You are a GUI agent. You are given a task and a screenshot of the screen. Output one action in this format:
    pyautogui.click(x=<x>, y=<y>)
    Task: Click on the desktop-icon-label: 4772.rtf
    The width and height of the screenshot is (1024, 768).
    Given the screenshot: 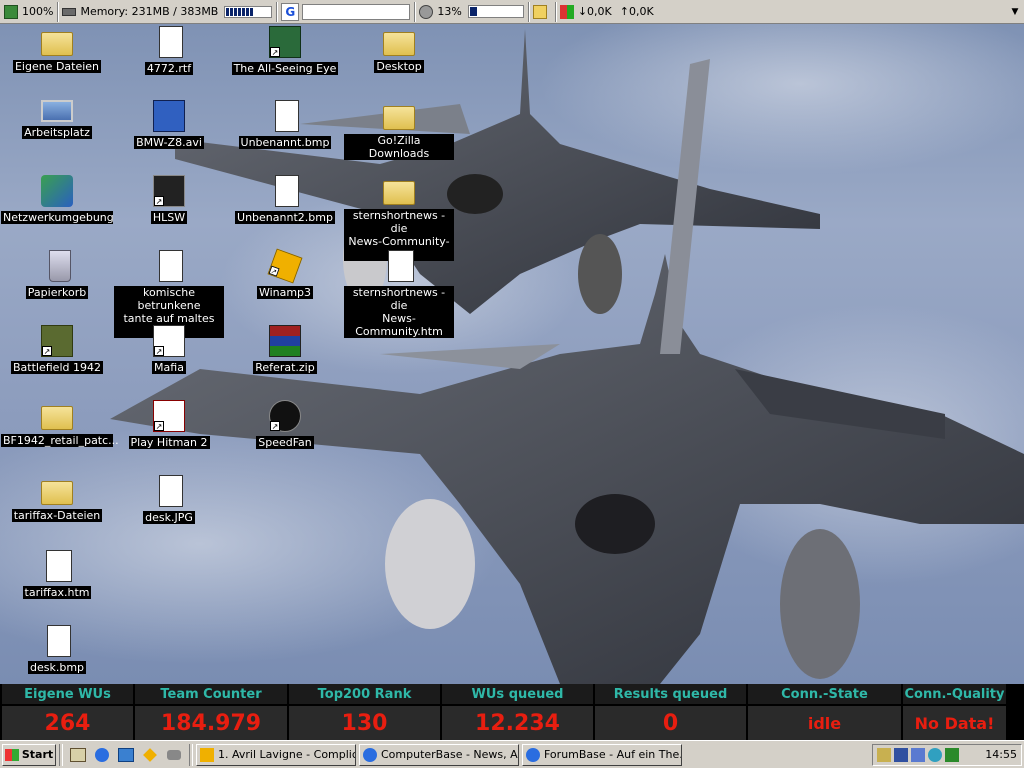 What is the action you would take?
    pyautogui.click(x=169, y=68)
    